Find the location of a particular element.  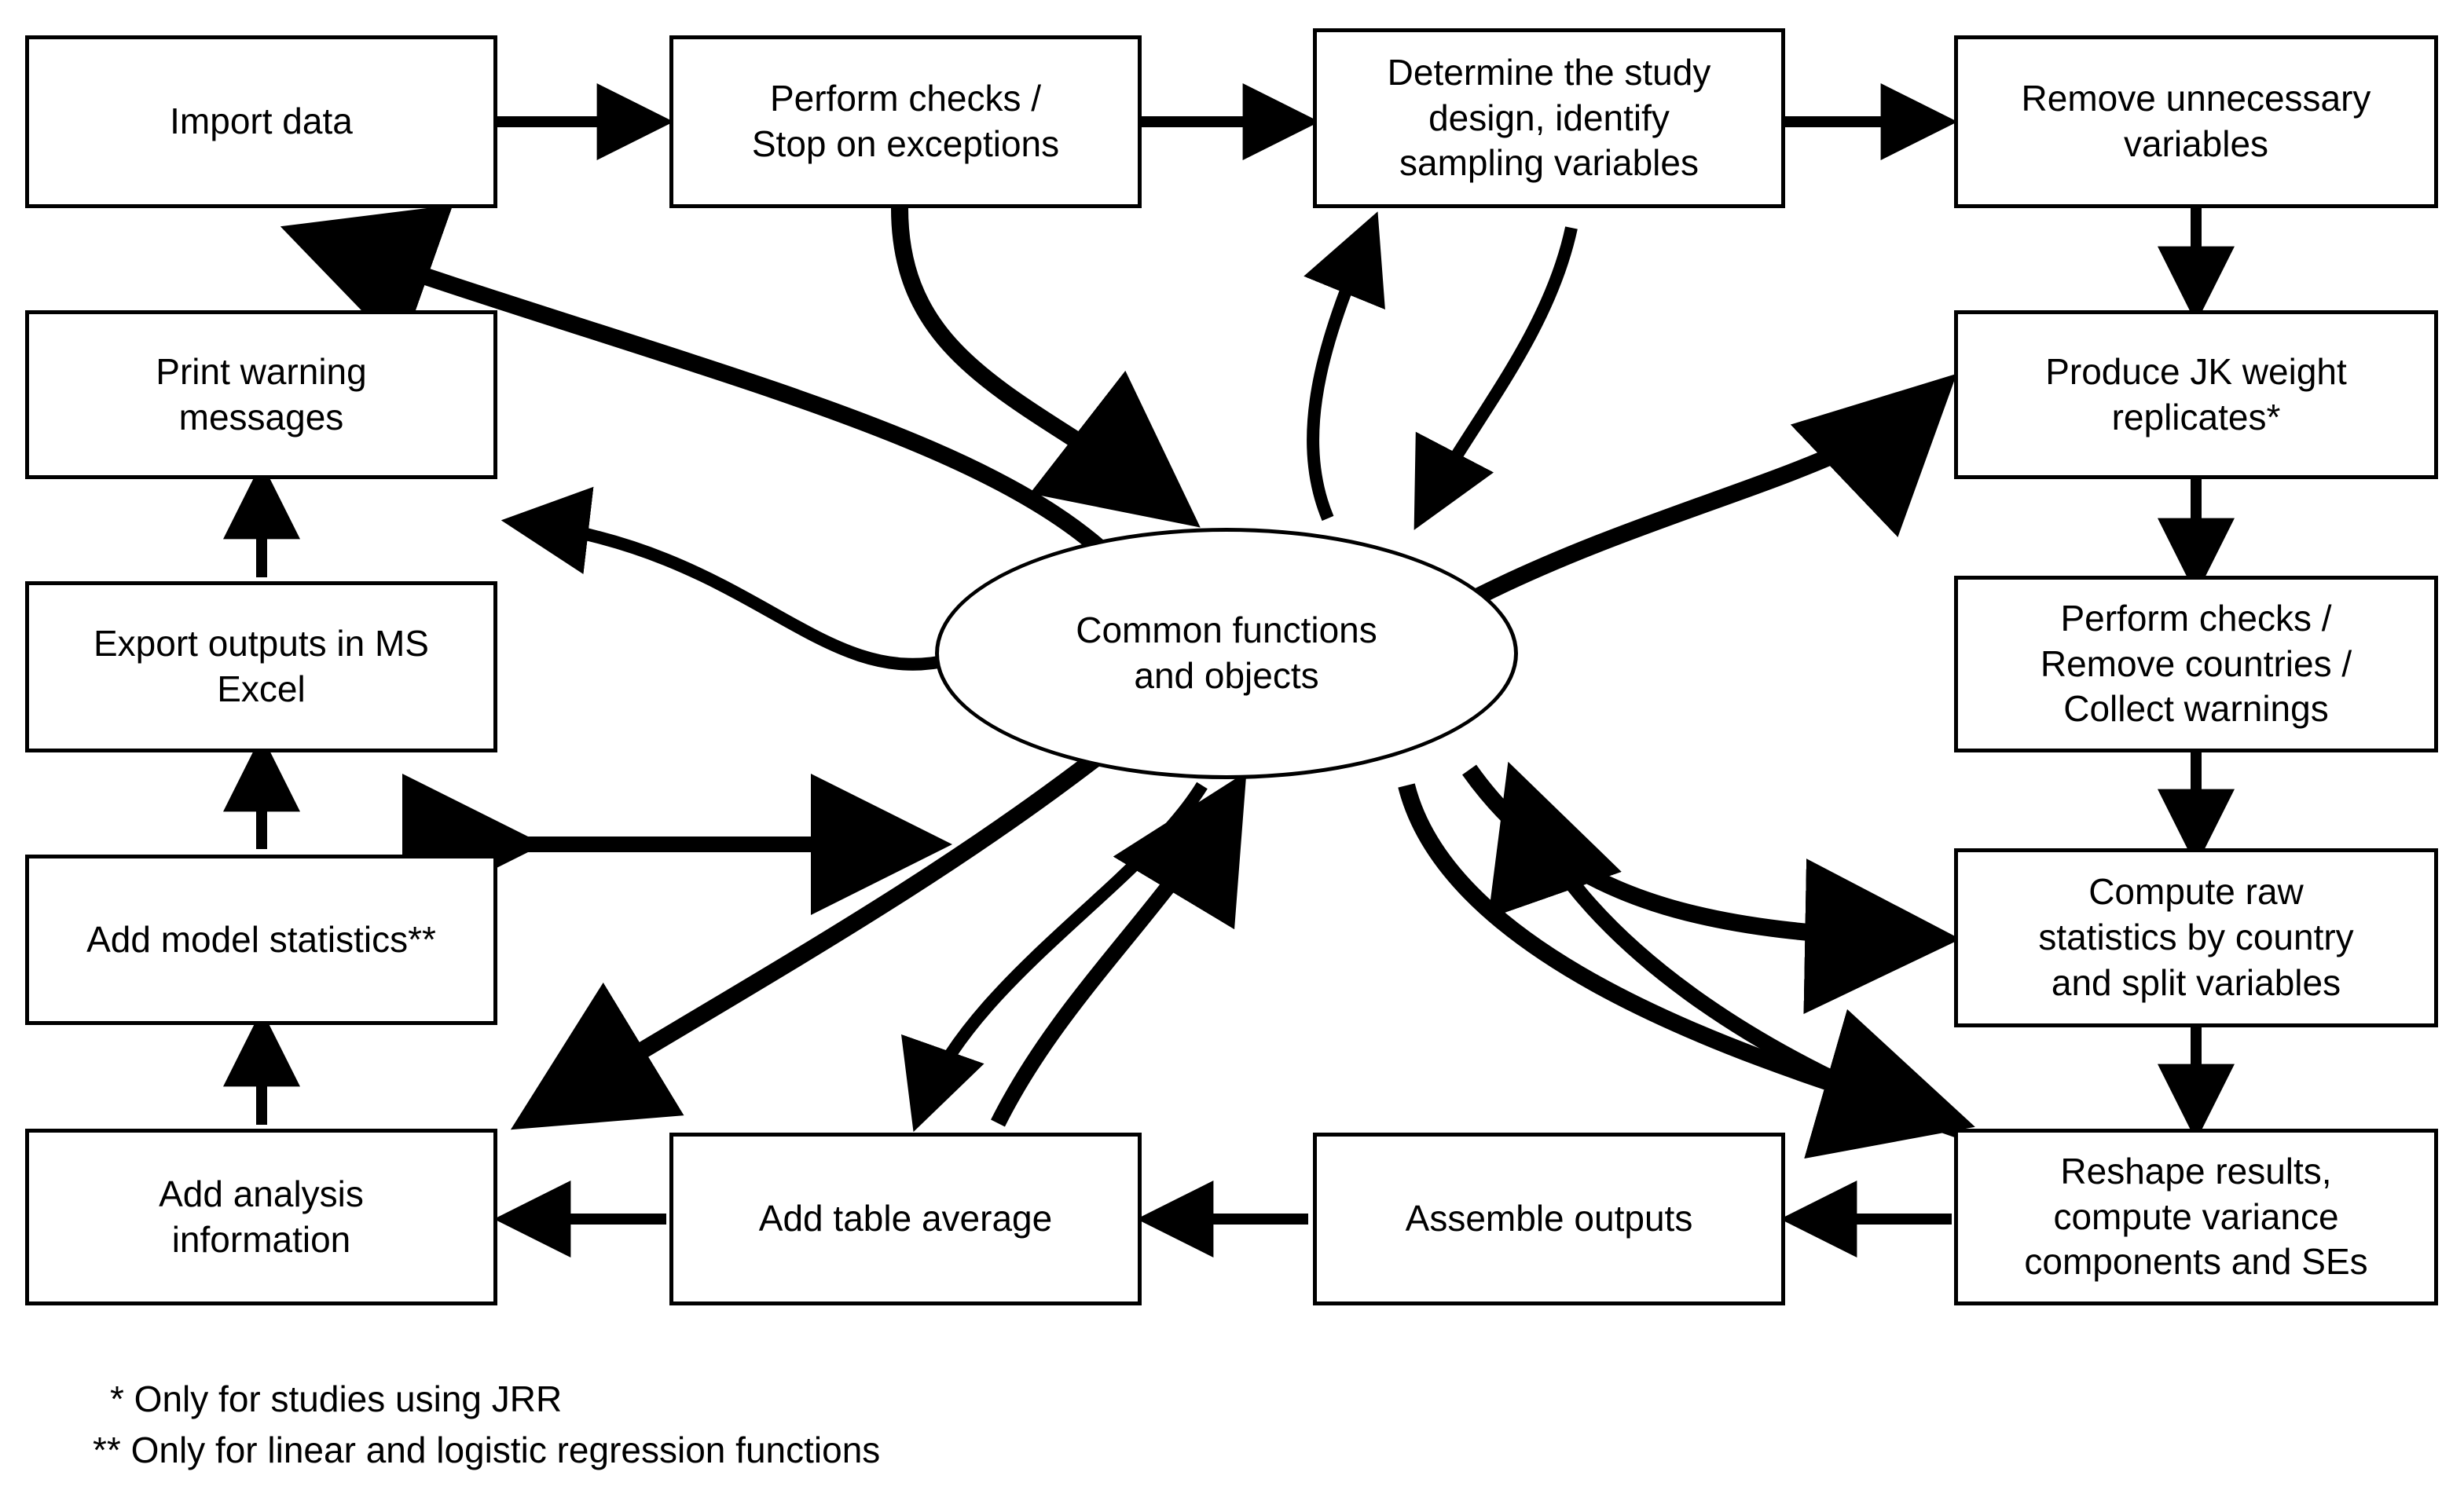

node-remove-unnecessary-variables: Remove unnecessary variables is located at coordinates (2196, 121).